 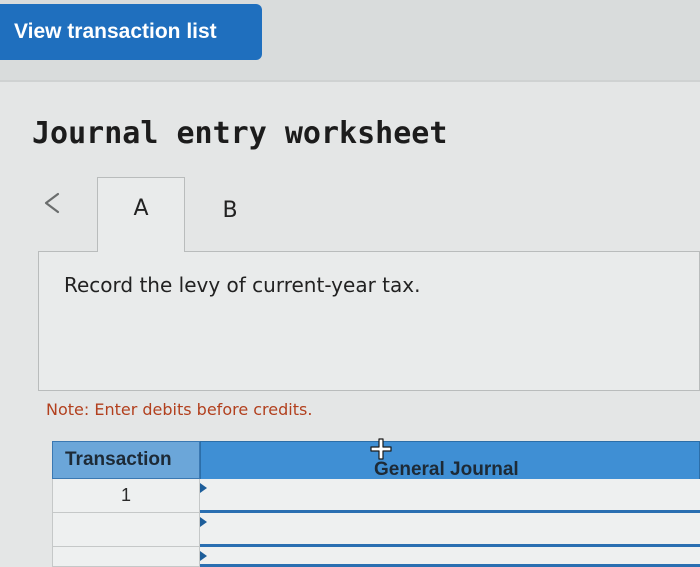 What do you see at coordinates (230, 212) in the screenshot?
I see `tab-b: B` at bounding box center [230, 212].